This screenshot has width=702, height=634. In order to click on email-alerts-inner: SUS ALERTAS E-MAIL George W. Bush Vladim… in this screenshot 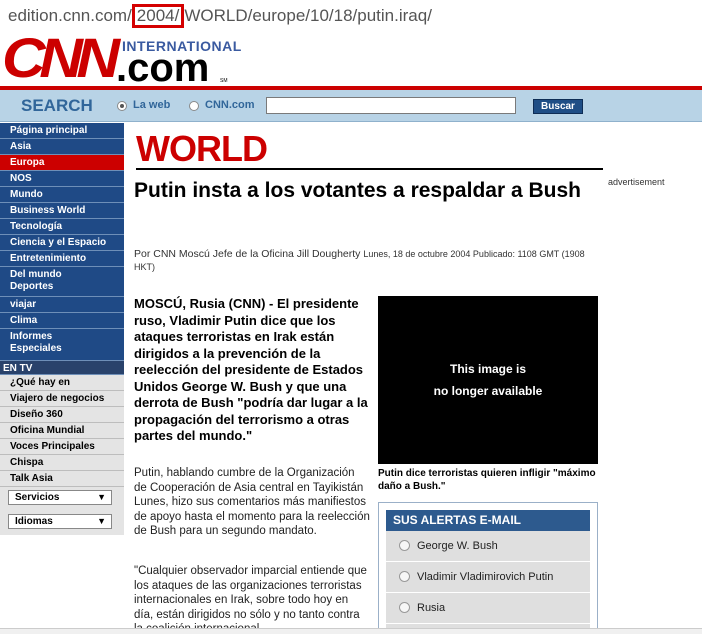, I will do `click(488, 572)`.